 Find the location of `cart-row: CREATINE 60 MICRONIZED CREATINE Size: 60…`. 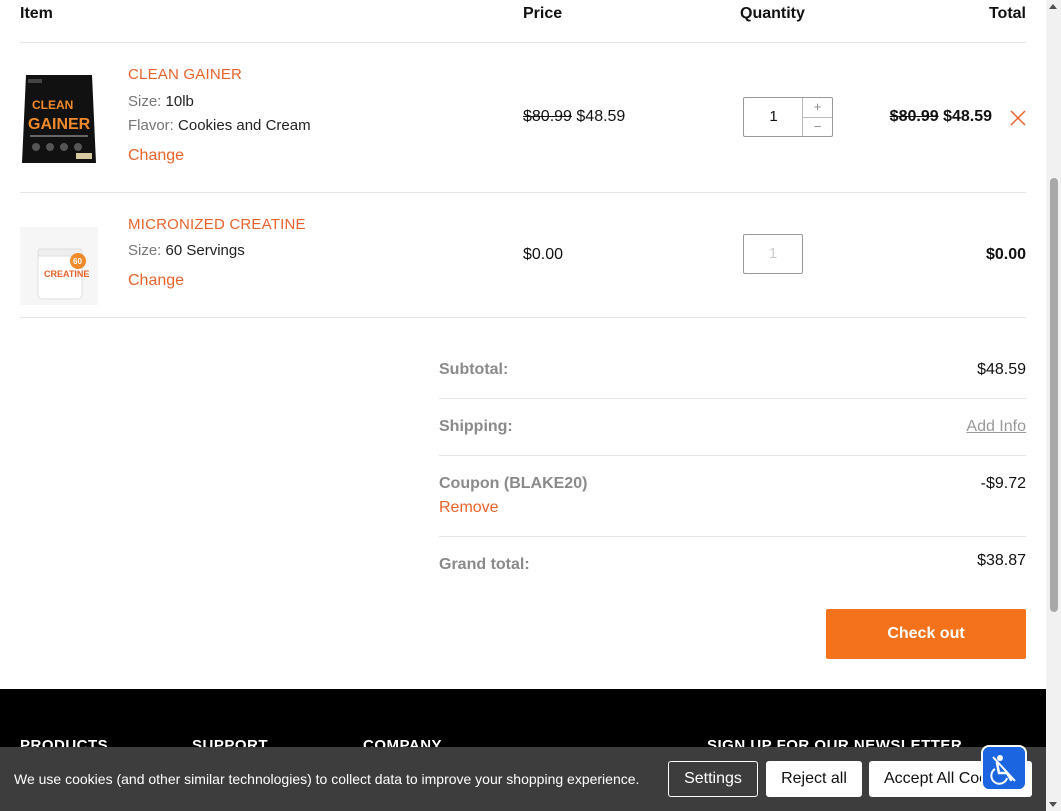

cart-row: CREATINE 60 MICRONIZED CREATINE Size: 60… is located at coordinates (523, 255).